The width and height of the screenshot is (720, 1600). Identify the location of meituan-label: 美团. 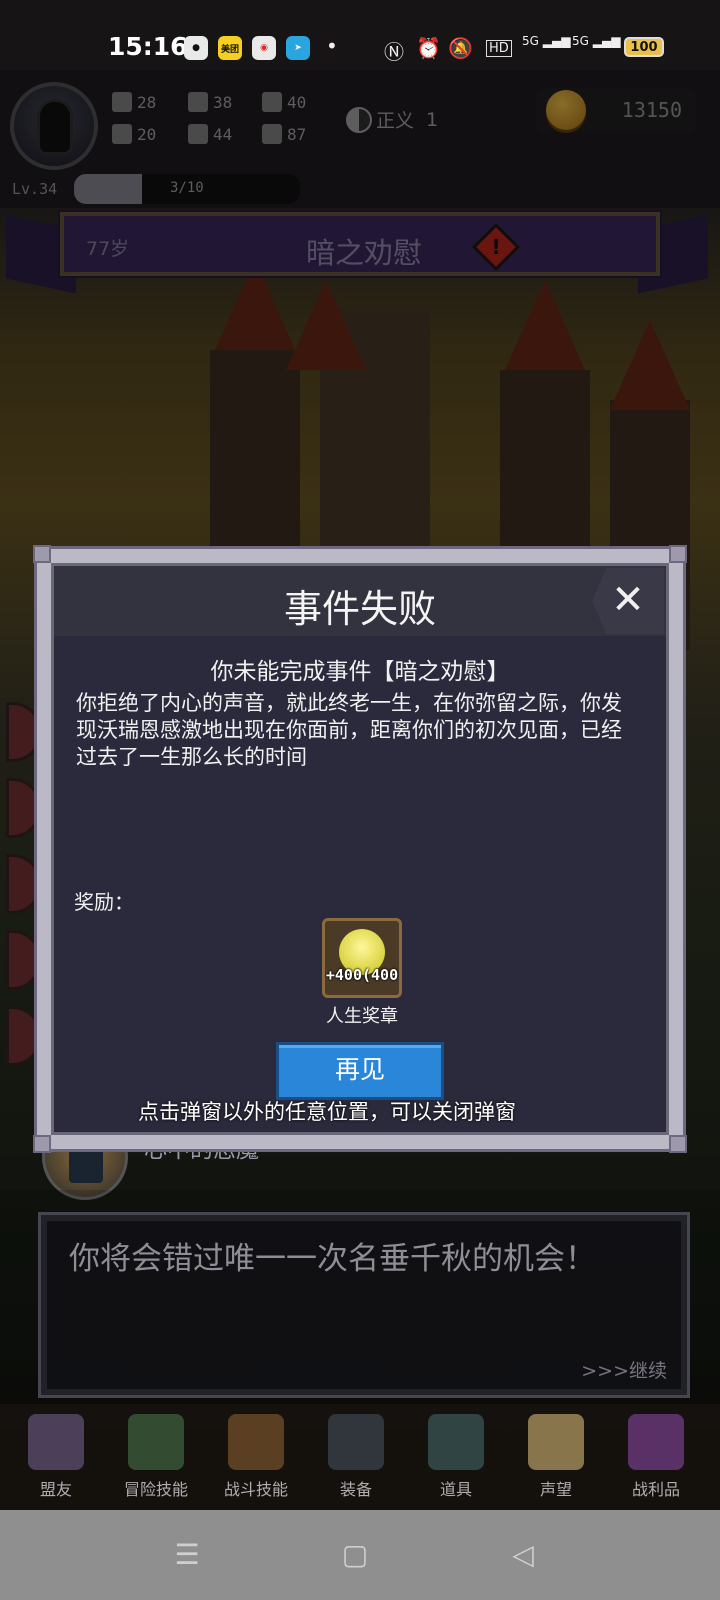
(229, 49).